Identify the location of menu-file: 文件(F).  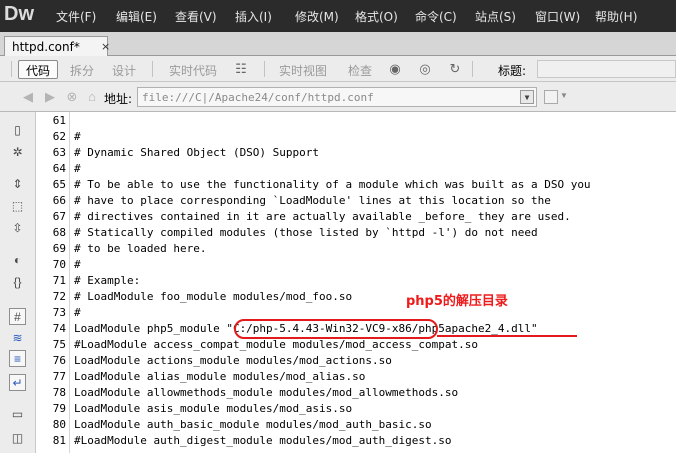
(76, 16).